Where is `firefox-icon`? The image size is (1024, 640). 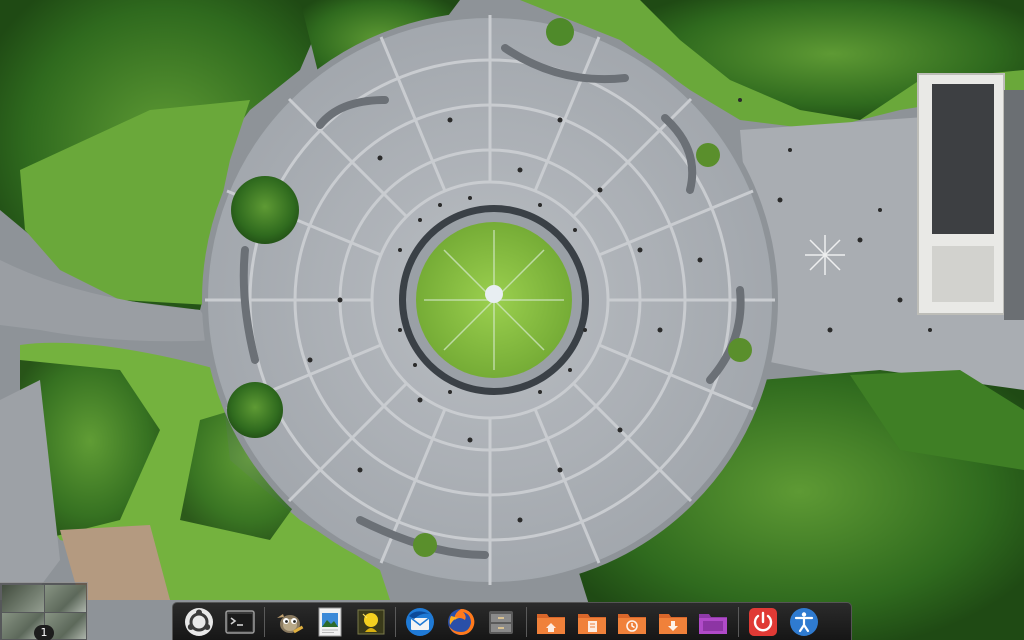 firefox-icon is located at coordinates (461, 621).